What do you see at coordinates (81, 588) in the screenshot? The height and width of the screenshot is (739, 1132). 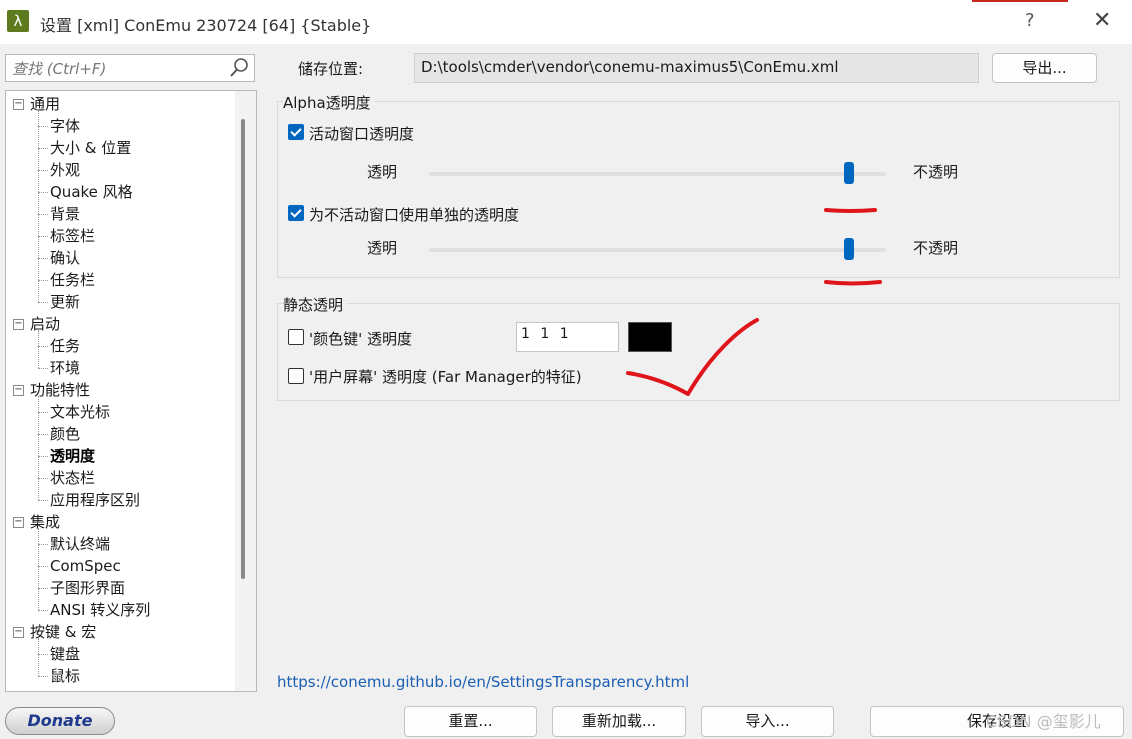 I see `tree-leaf-item: 子图形界面` at bounding box center [81, 588].